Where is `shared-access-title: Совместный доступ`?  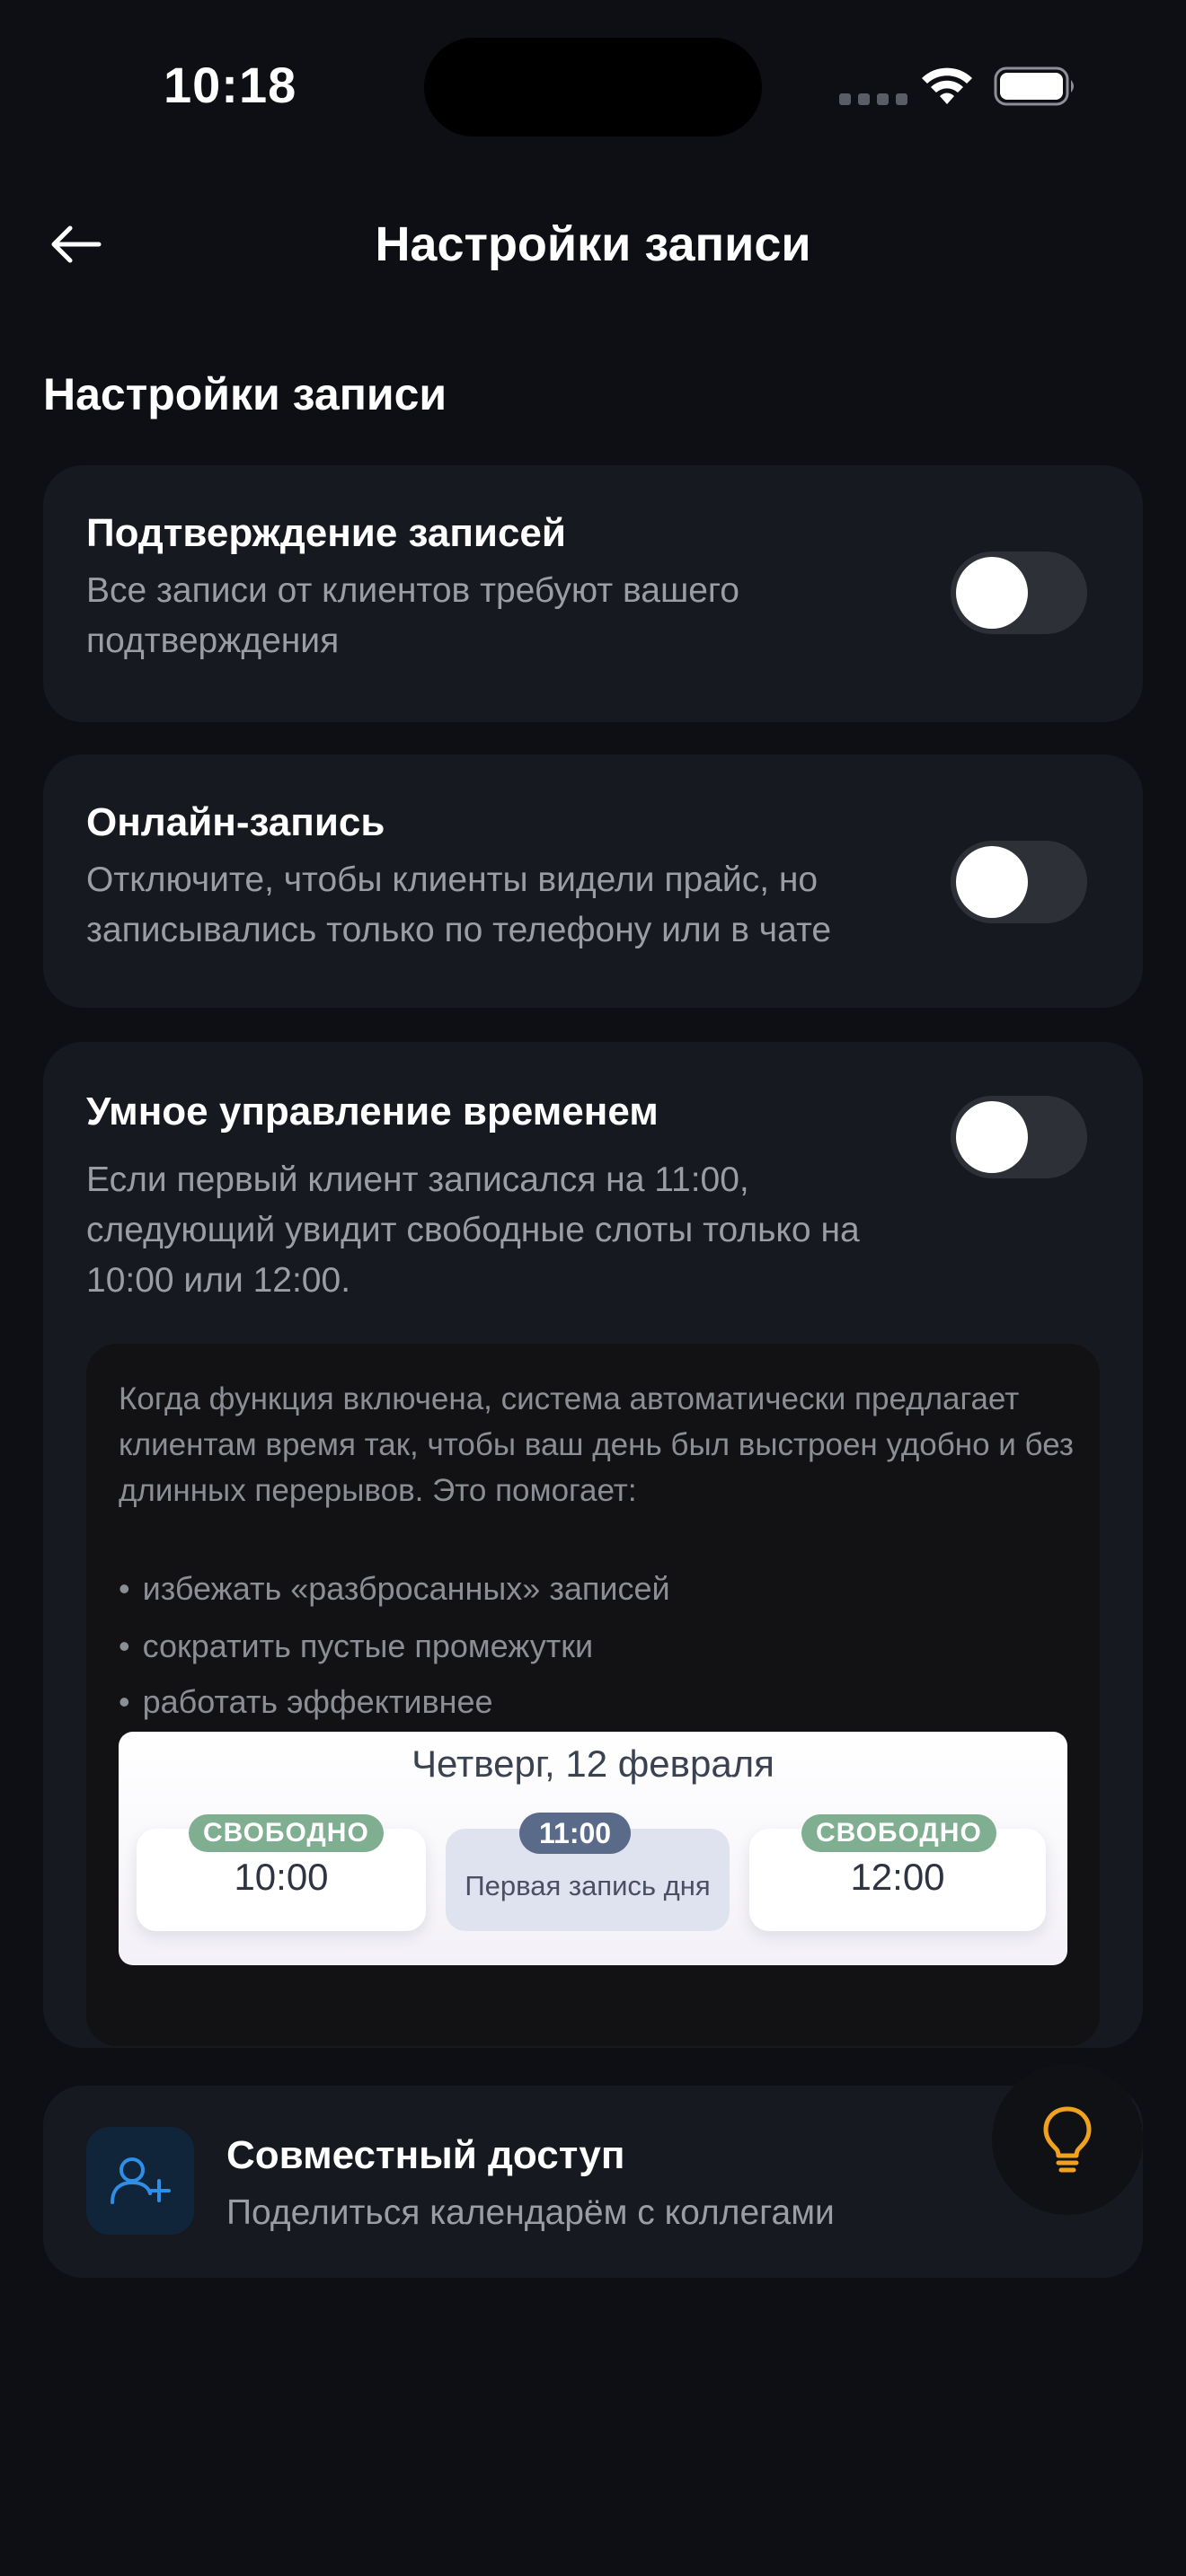 shared-access-title: Совместный доступ is located at coordinates (425, 2155).